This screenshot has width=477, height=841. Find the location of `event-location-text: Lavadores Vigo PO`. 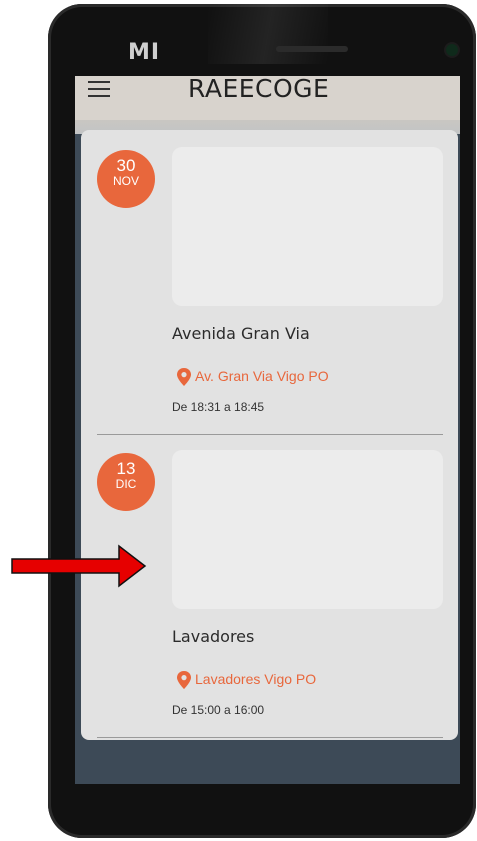

event-location-text: Lavadores Vigo PO is located at coordinates (256, 679).